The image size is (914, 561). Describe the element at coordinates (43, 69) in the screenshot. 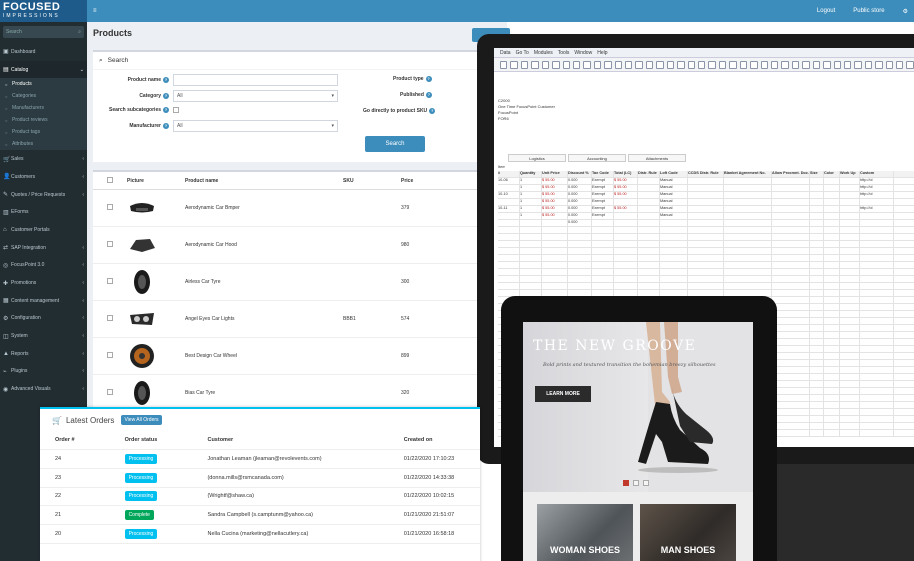

I see `sidebar-item: ▤ Catalog ⌄` at that location.